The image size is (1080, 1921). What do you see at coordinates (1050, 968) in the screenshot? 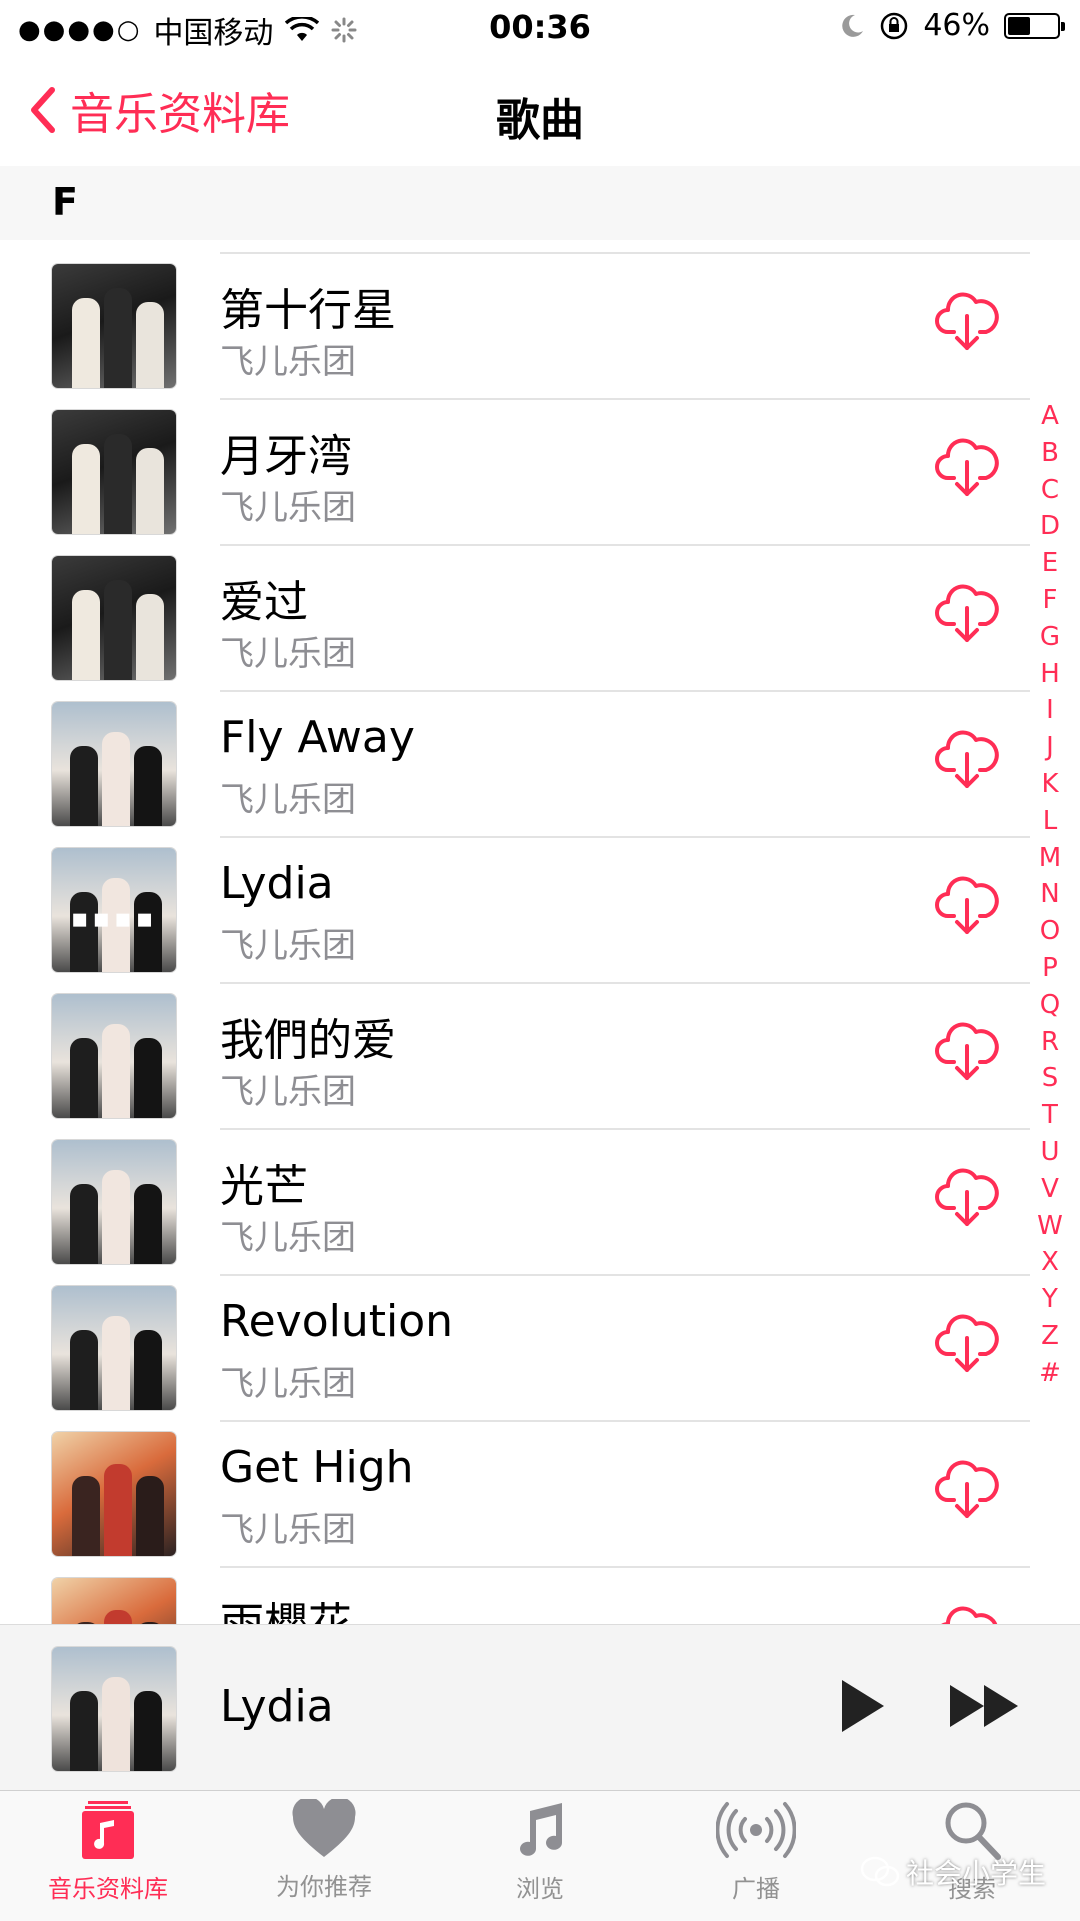
I see `index-letter: P` at bounding box center [1050, 968].